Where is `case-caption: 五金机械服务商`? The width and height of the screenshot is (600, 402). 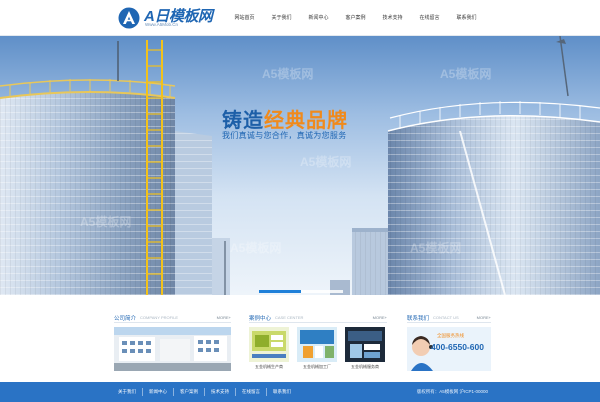
case-caption: 五金机械服务商 is located at coordinates (365, 366).